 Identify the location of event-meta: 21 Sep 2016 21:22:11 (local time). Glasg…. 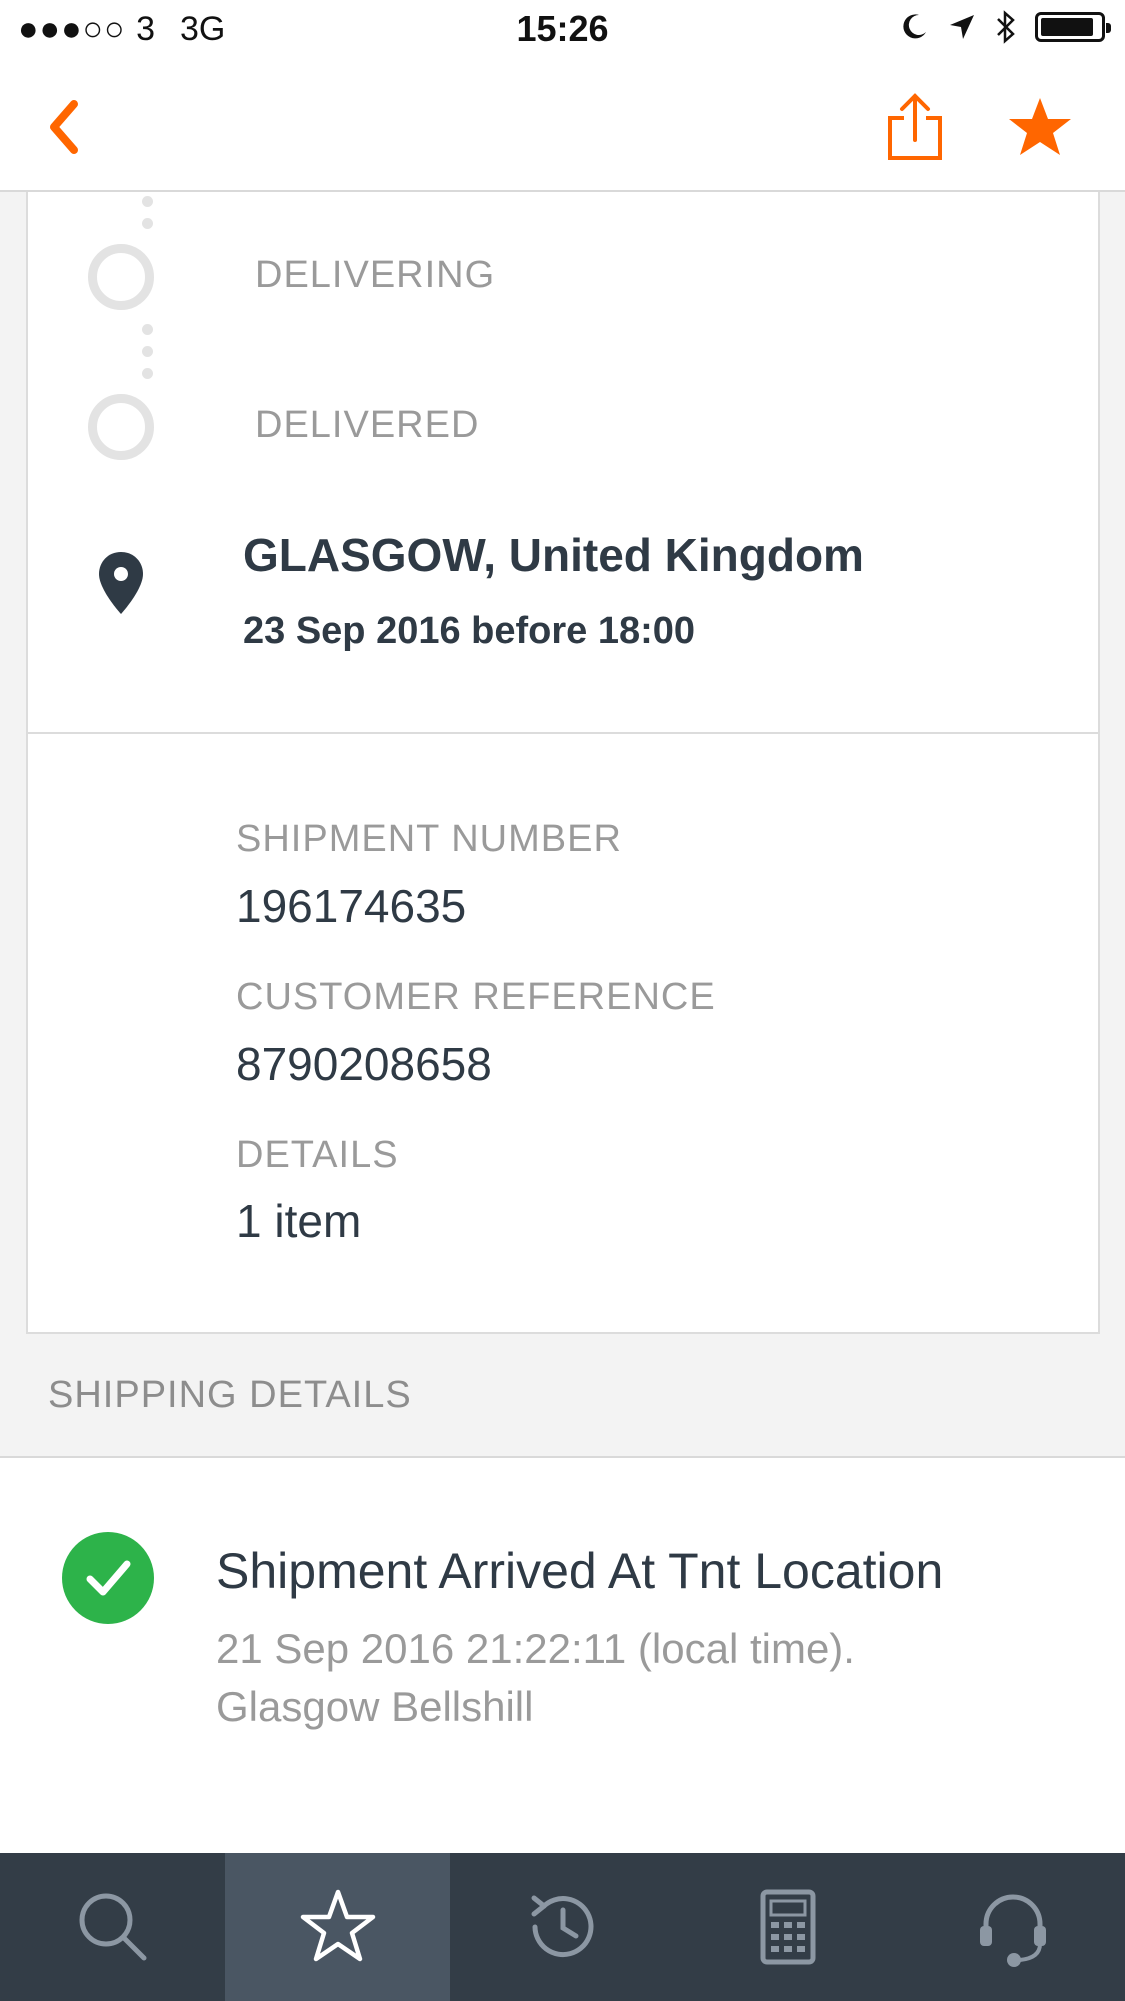
(535, 1678).